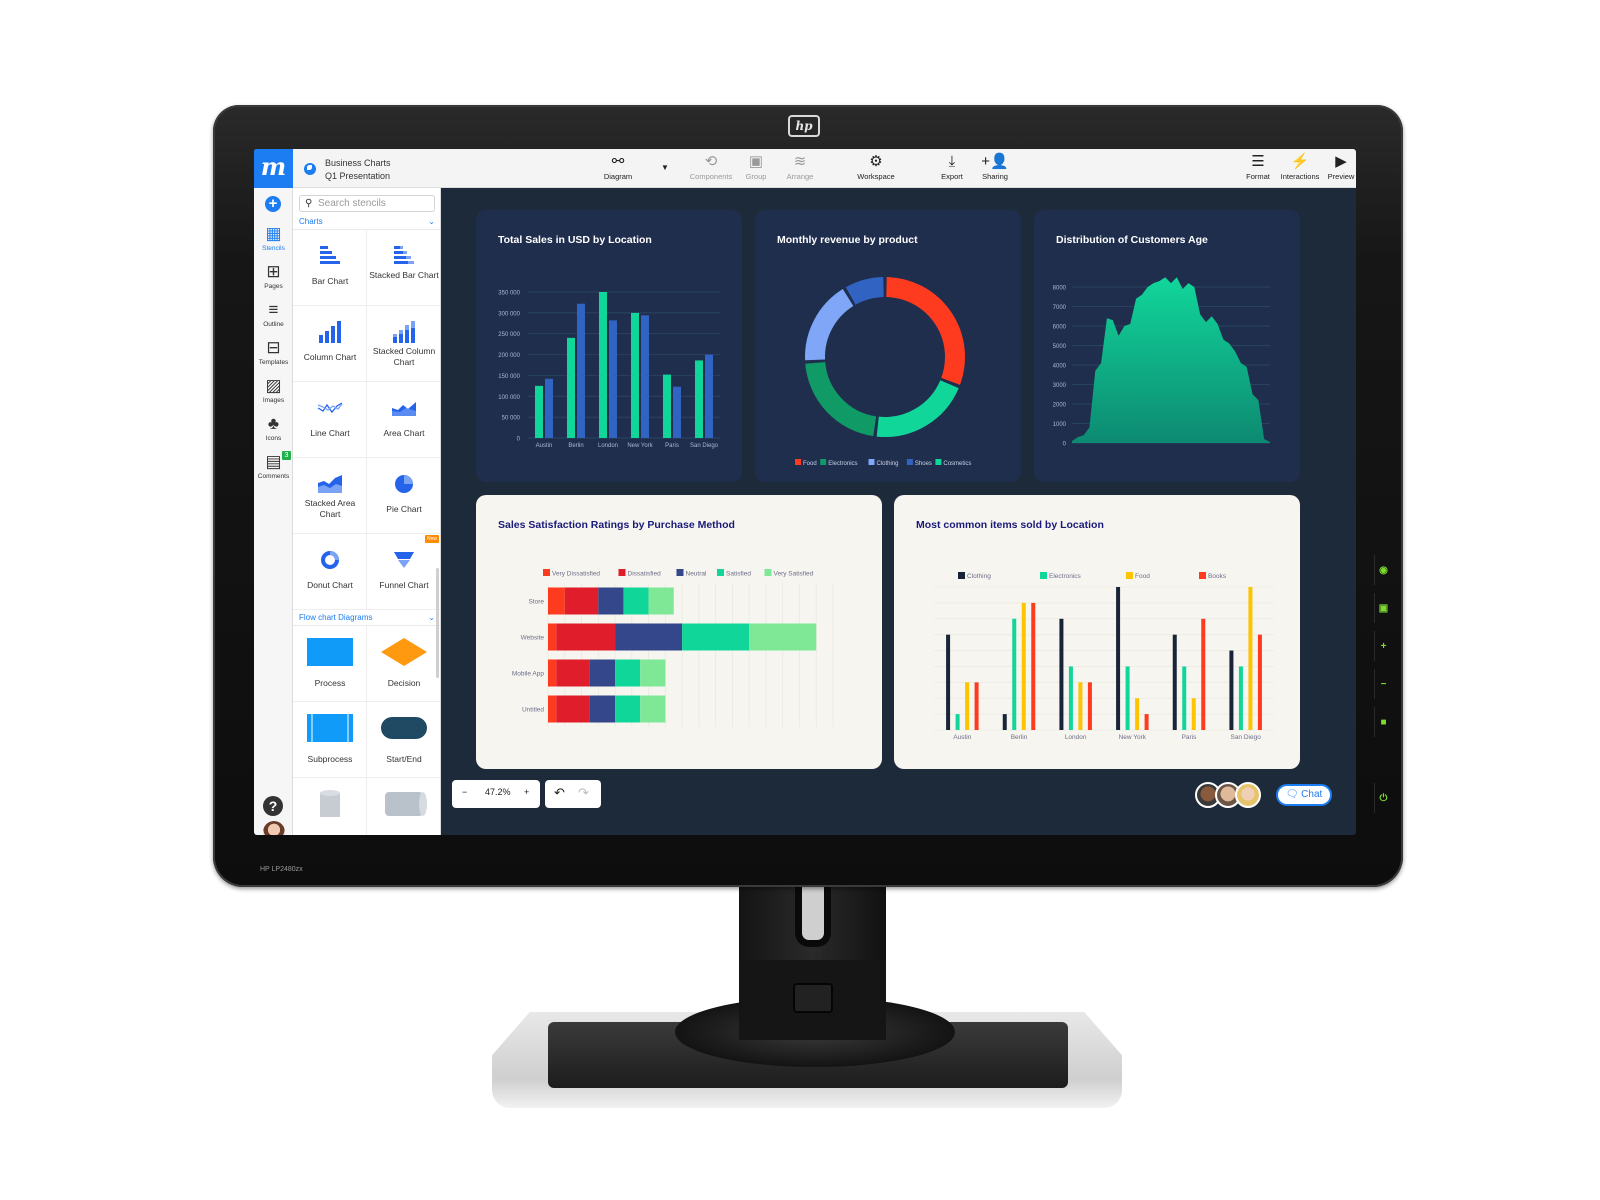 This screenshot has width=1600, height=1200. What do you see at coordinates (1060, 425) in the screenshot?
I see `y-tick-label: 1000` at bounding box center [1060, 425].